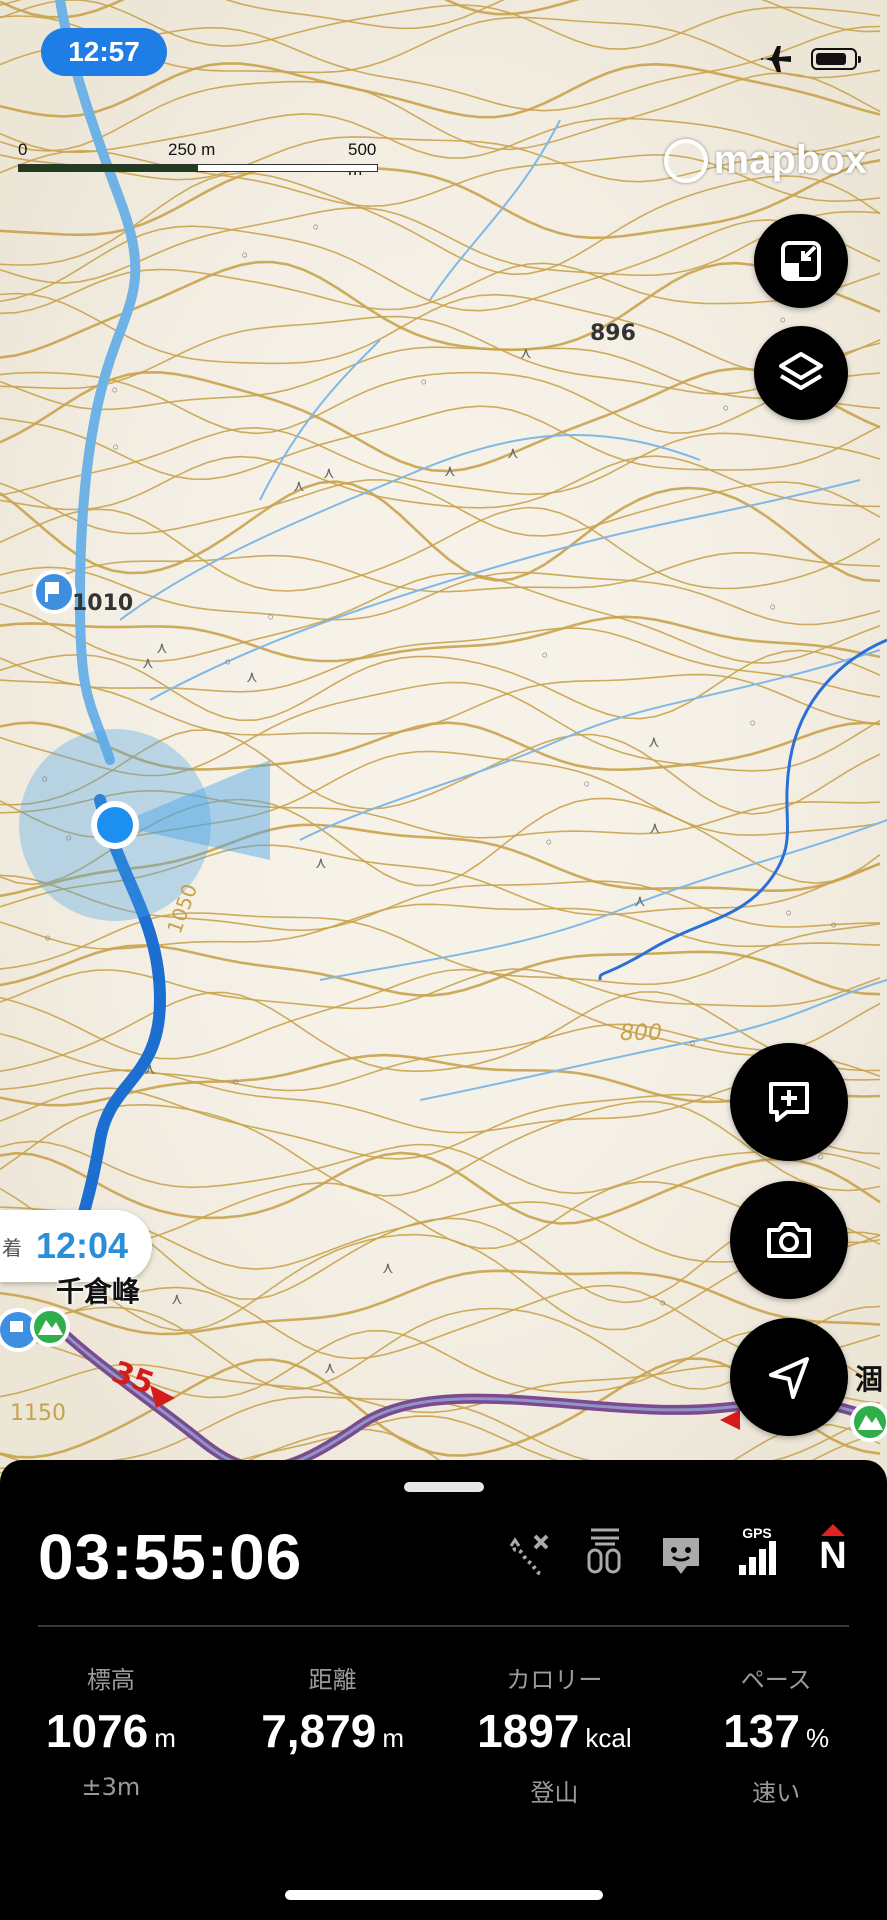  I want to click on collapse-map-button, so click(801, 261).